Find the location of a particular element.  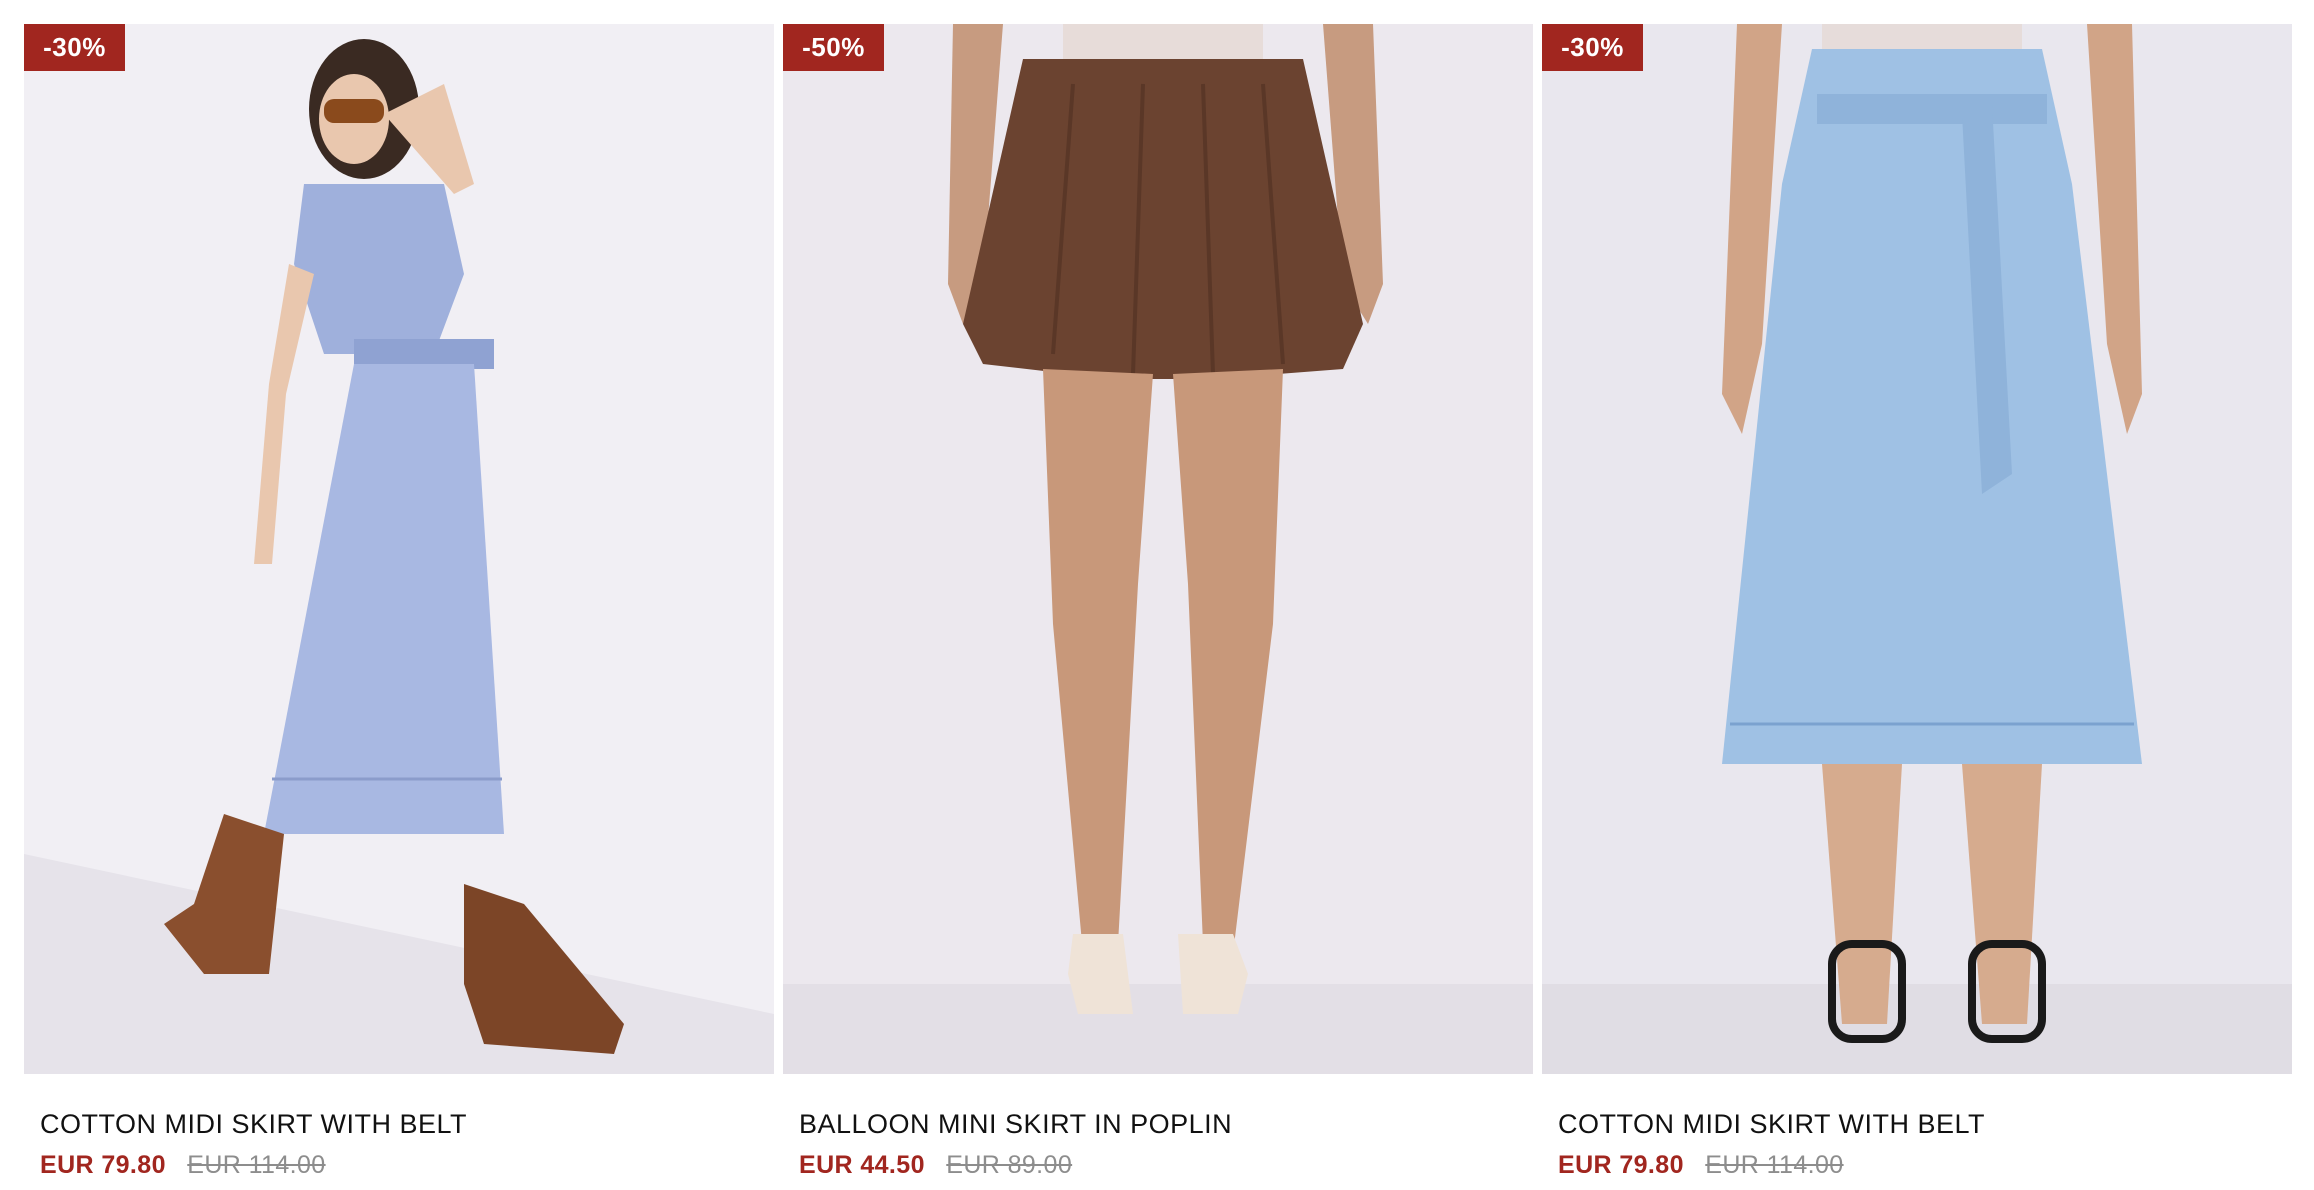

price-row: EUR 44.50 EUR 89.00 is located at coordinates (1166, 1165).